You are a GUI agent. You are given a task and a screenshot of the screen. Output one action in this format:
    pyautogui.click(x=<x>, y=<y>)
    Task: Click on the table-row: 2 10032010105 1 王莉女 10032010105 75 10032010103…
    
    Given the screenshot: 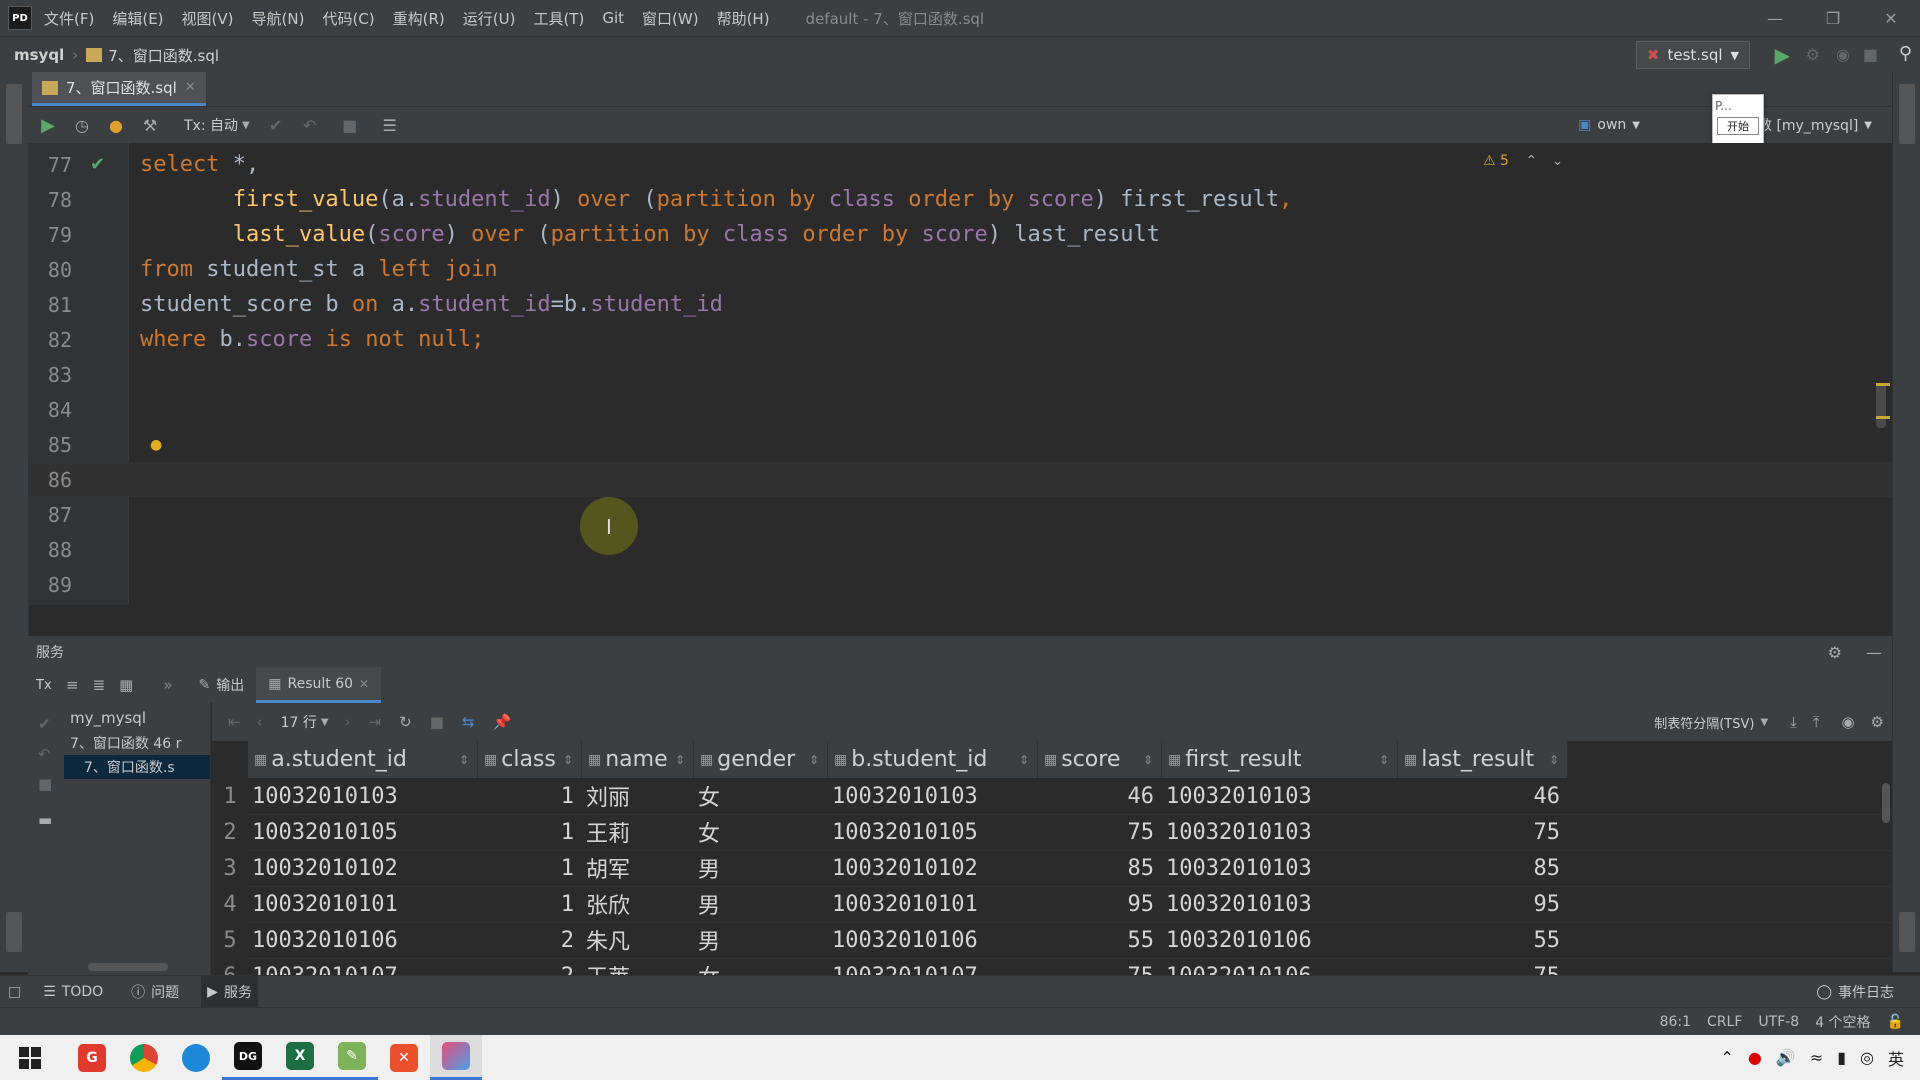 What is the action you would take?
    pyautogui.click(x=1057, y=832)
    